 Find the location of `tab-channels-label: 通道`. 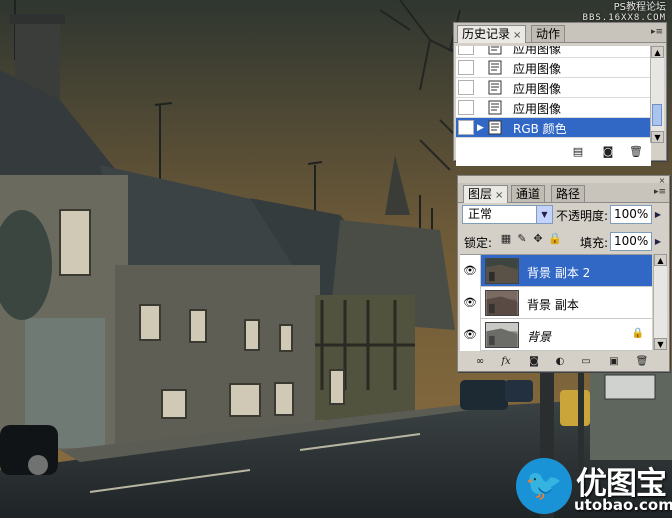

tab-channels-label: 通道 is located at coordinates (528, 194).